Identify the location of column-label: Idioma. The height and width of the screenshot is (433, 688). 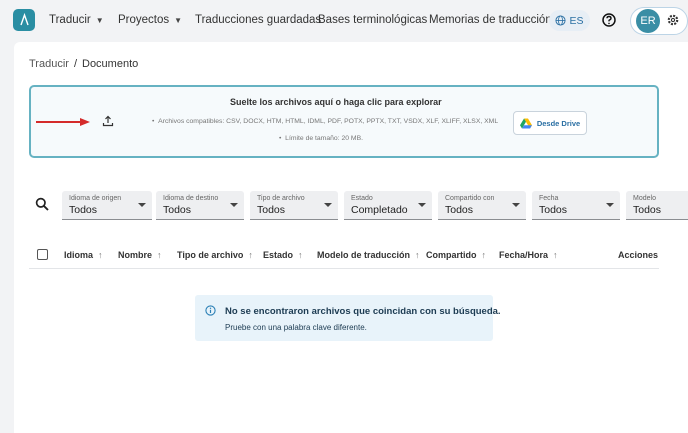
(79, 255).